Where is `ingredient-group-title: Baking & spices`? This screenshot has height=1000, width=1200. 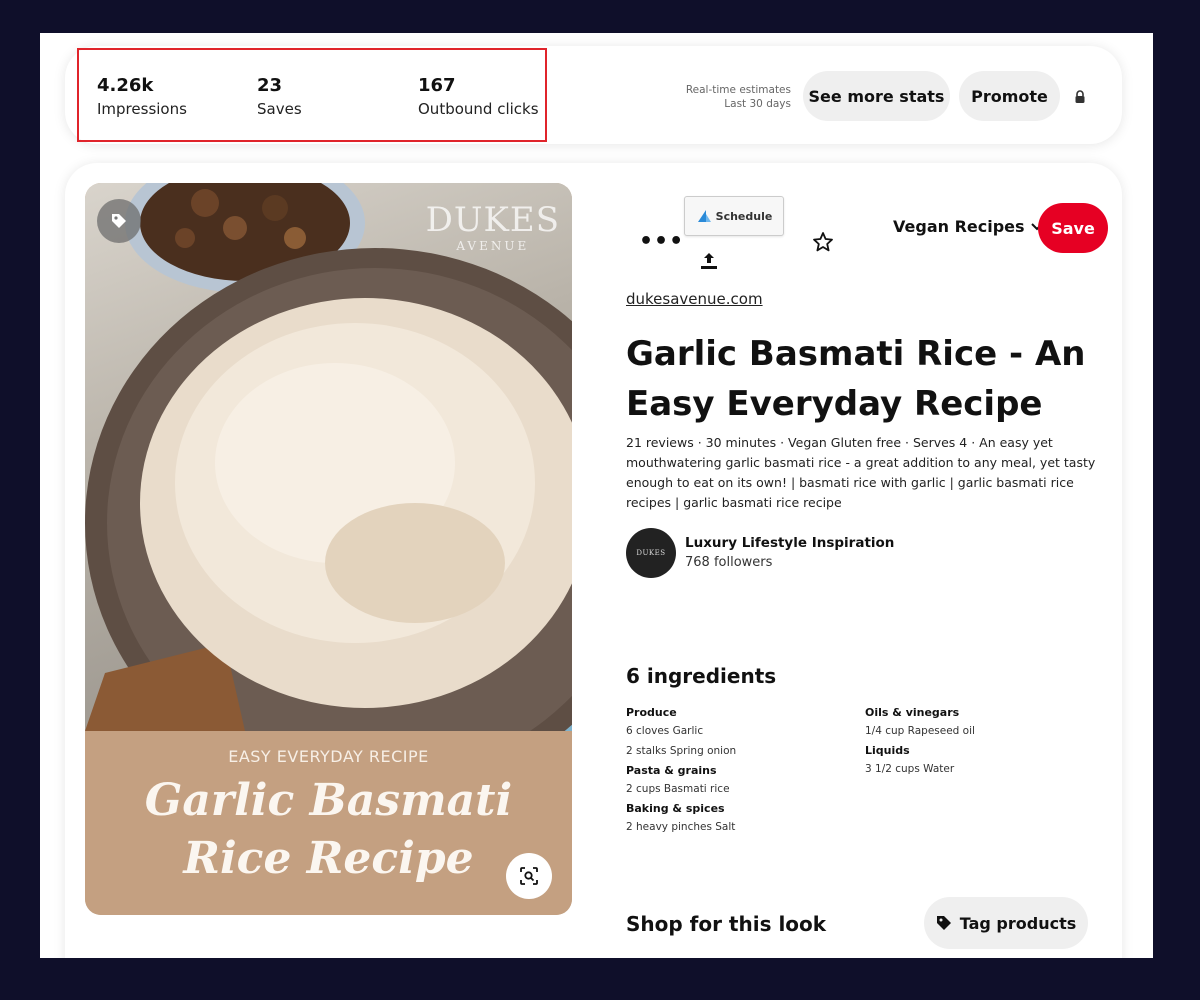
ingredient-group-title: Baking & spices is located at coordinates (675, 808).